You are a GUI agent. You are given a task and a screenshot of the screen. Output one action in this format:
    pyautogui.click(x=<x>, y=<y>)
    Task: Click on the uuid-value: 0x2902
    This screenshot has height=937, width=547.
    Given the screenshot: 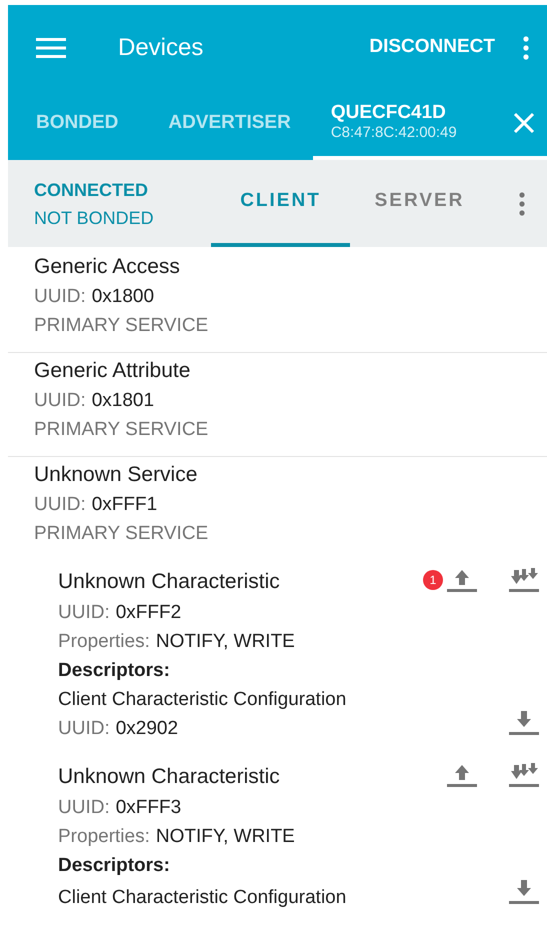 What is the action you would take?
    pyautogui.click(x=147, y=729)
    